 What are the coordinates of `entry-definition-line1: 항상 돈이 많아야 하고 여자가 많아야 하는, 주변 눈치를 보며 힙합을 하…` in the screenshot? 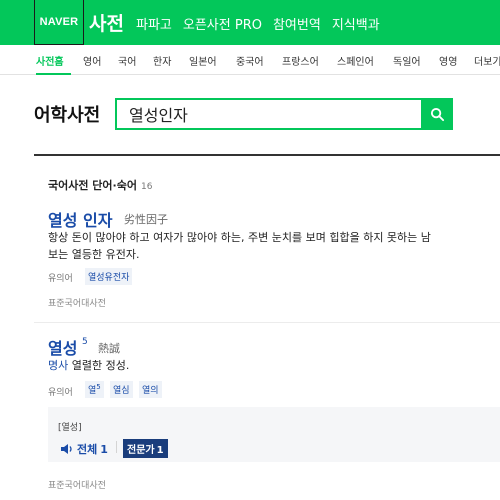 It's located at (239, 237).